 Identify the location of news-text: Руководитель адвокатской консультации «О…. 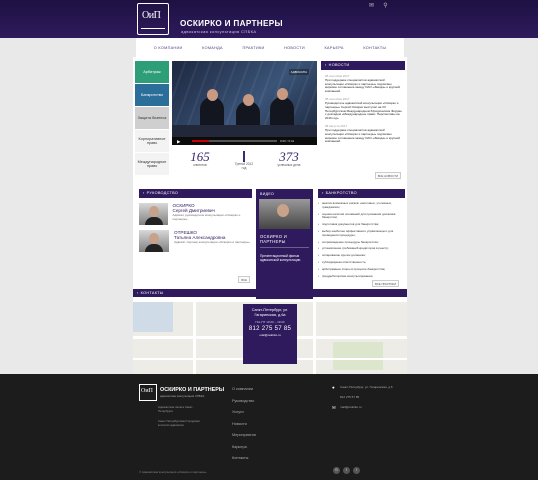
(364, 111).